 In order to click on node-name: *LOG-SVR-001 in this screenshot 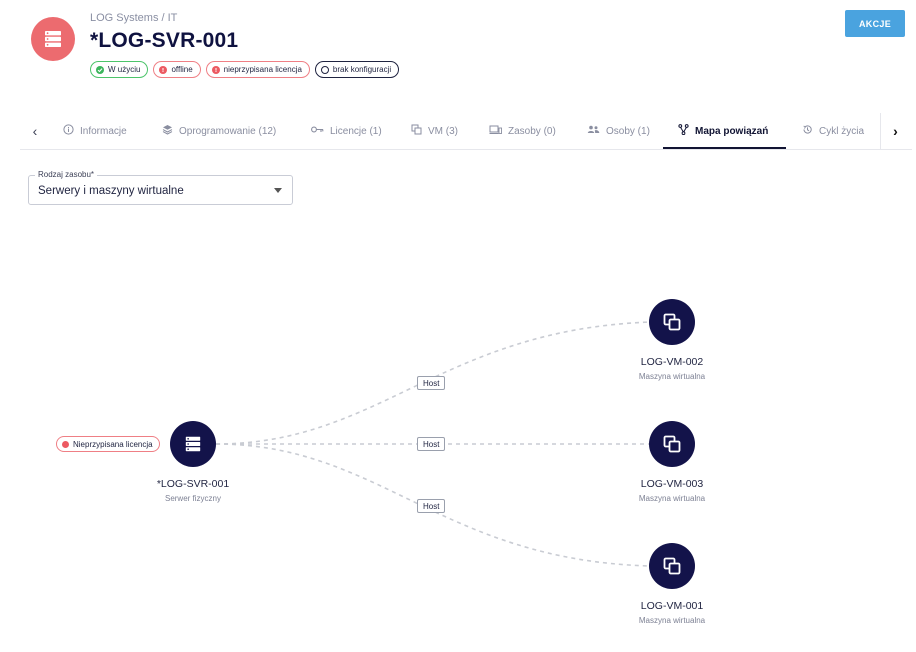, I will do `click(193, 484)`.